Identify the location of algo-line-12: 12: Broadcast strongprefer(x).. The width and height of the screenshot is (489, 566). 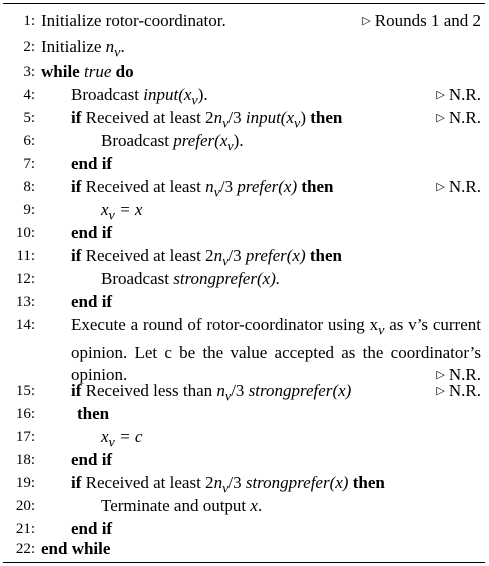
(244, 279).